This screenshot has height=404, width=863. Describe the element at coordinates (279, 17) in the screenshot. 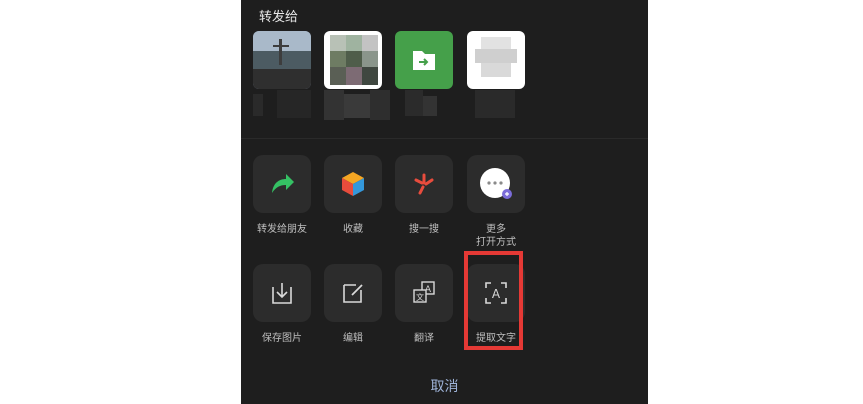

I see `share-title: 转发给` at that location.